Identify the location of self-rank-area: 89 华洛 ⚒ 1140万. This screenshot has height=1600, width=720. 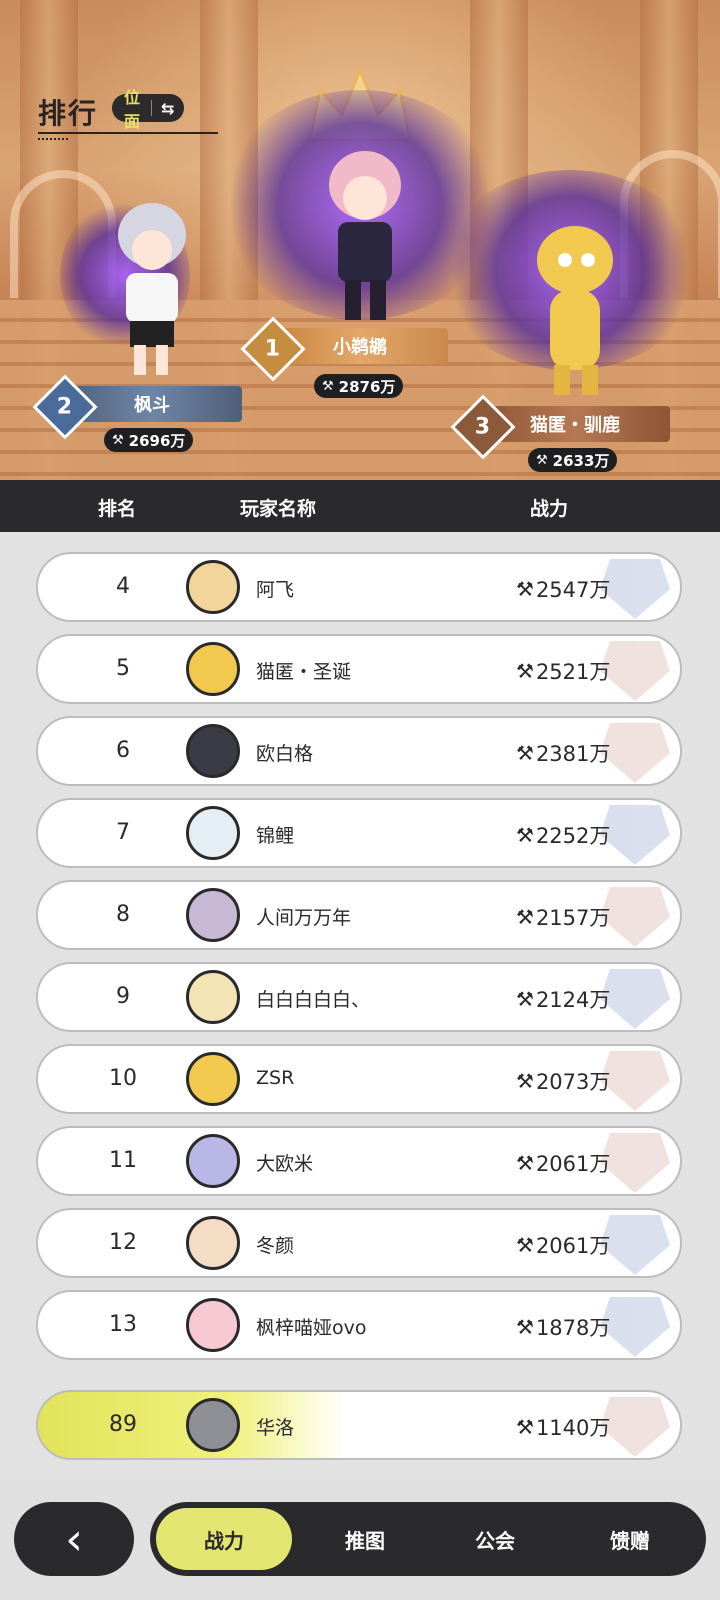
(360, 1425).